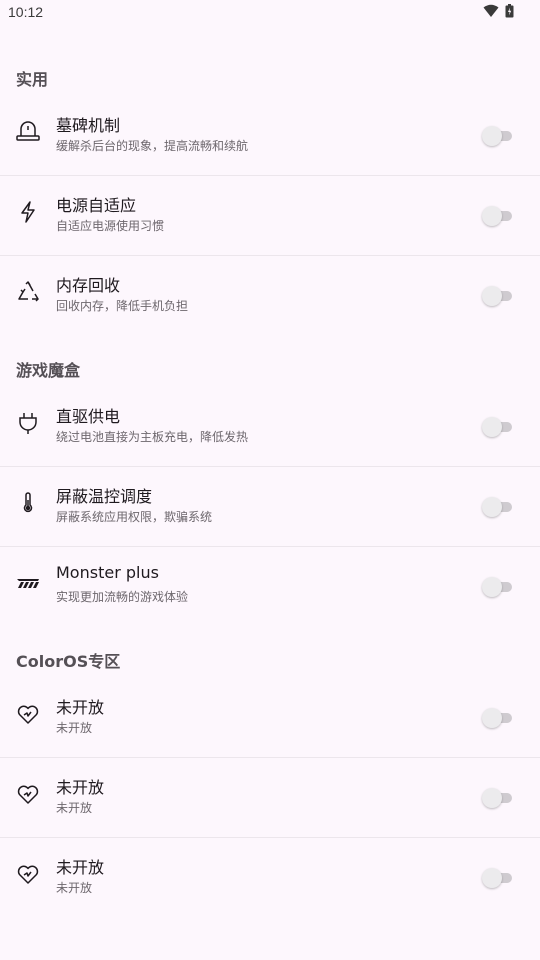 The width and height of the screenshot is (540, 960). I want to click on row-subtitle: 绕过电池直接为主板充电，降低发热, so click(152, 437).